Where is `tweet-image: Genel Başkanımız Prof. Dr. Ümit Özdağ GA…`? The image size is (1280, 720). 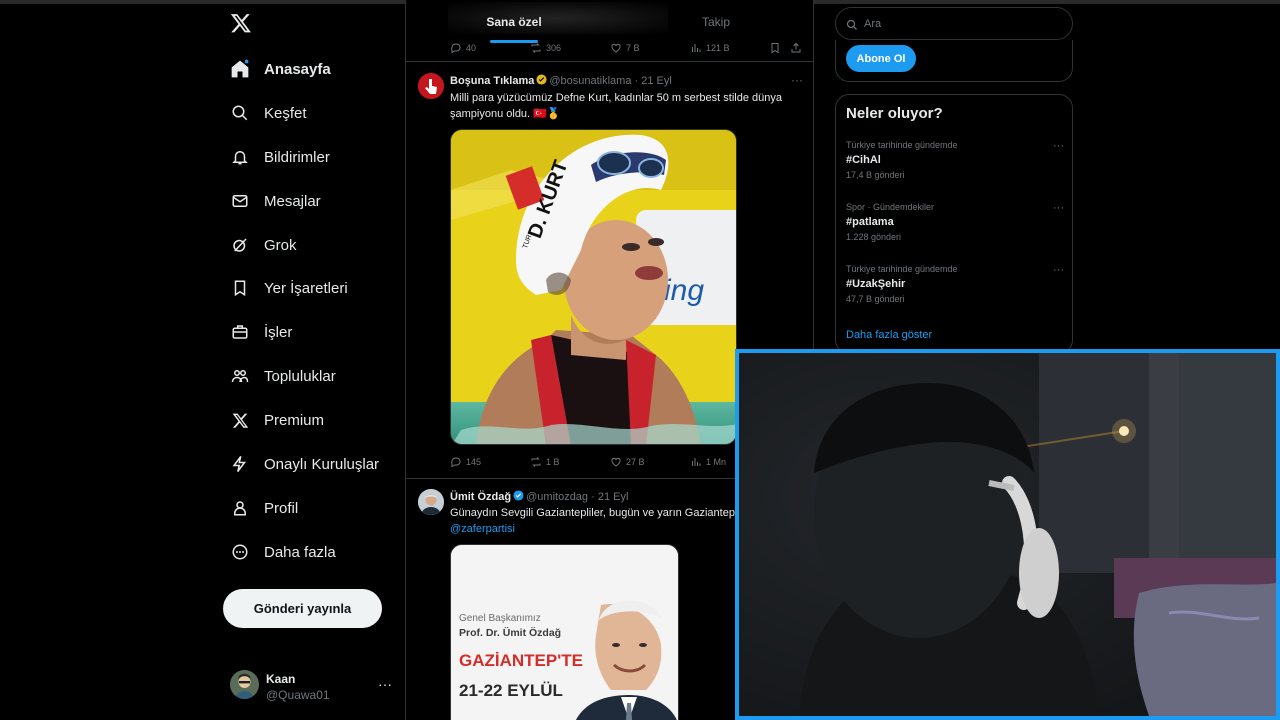 tweet-image: Genel Başkanımız Prof. Dr. Ümit Özdağ GA… is located at coordinates (564, 632).